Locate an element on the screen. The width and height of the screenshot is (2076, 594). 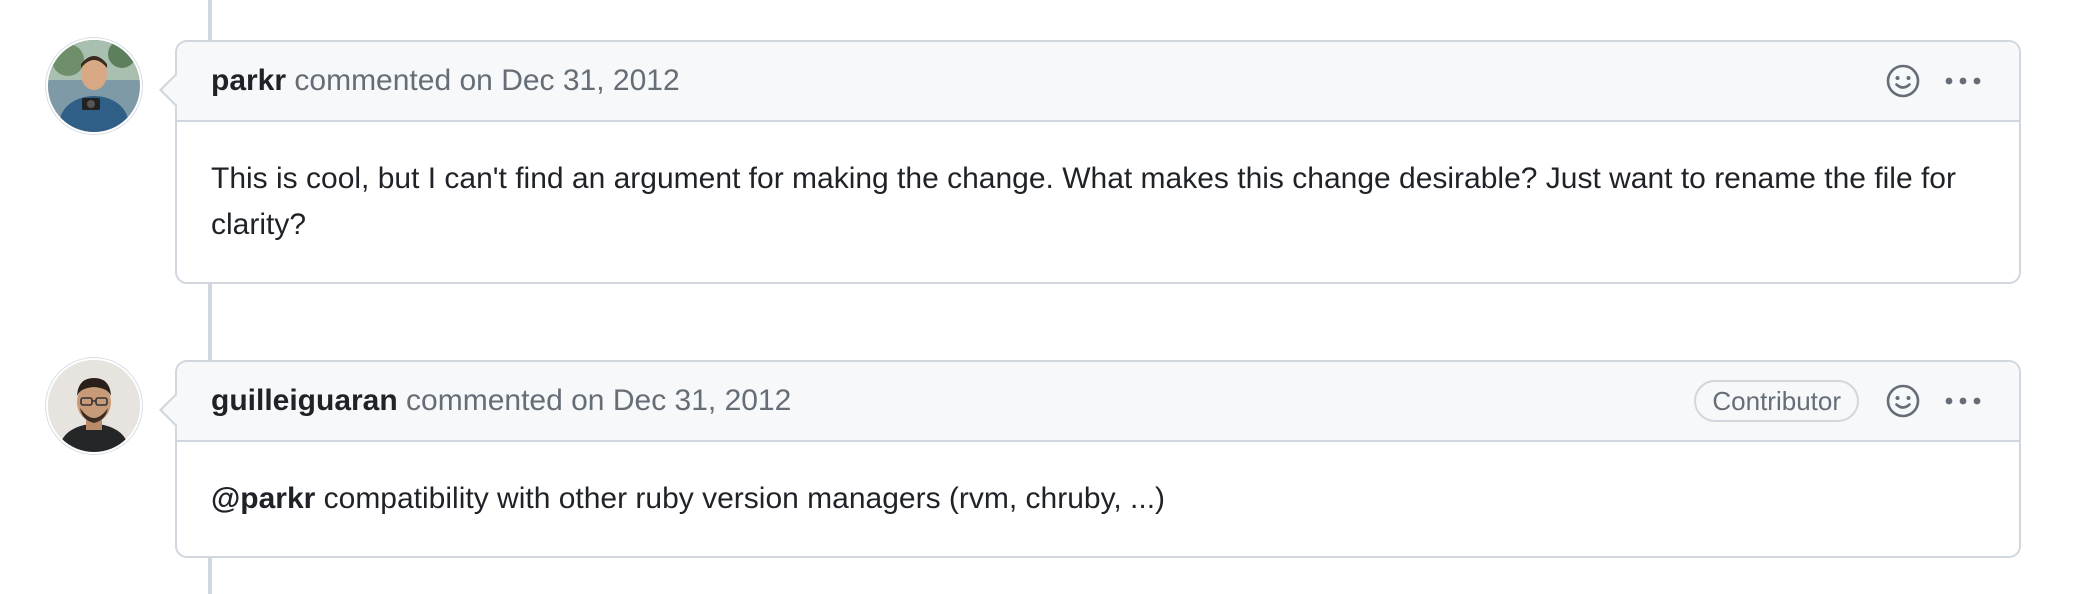
avatar-guilleiguaran is located at coordinates (94, 406).